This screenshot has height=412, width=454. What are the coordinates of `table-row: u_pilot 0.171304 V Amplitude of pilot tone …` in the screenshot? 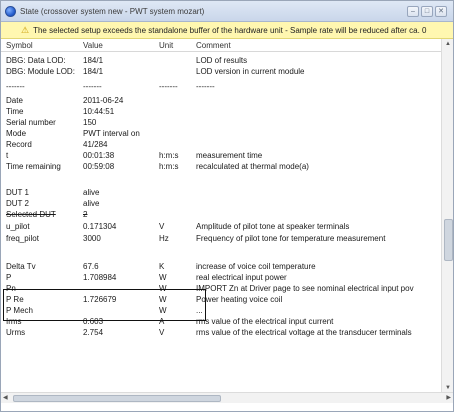 It's located at (221, 227).